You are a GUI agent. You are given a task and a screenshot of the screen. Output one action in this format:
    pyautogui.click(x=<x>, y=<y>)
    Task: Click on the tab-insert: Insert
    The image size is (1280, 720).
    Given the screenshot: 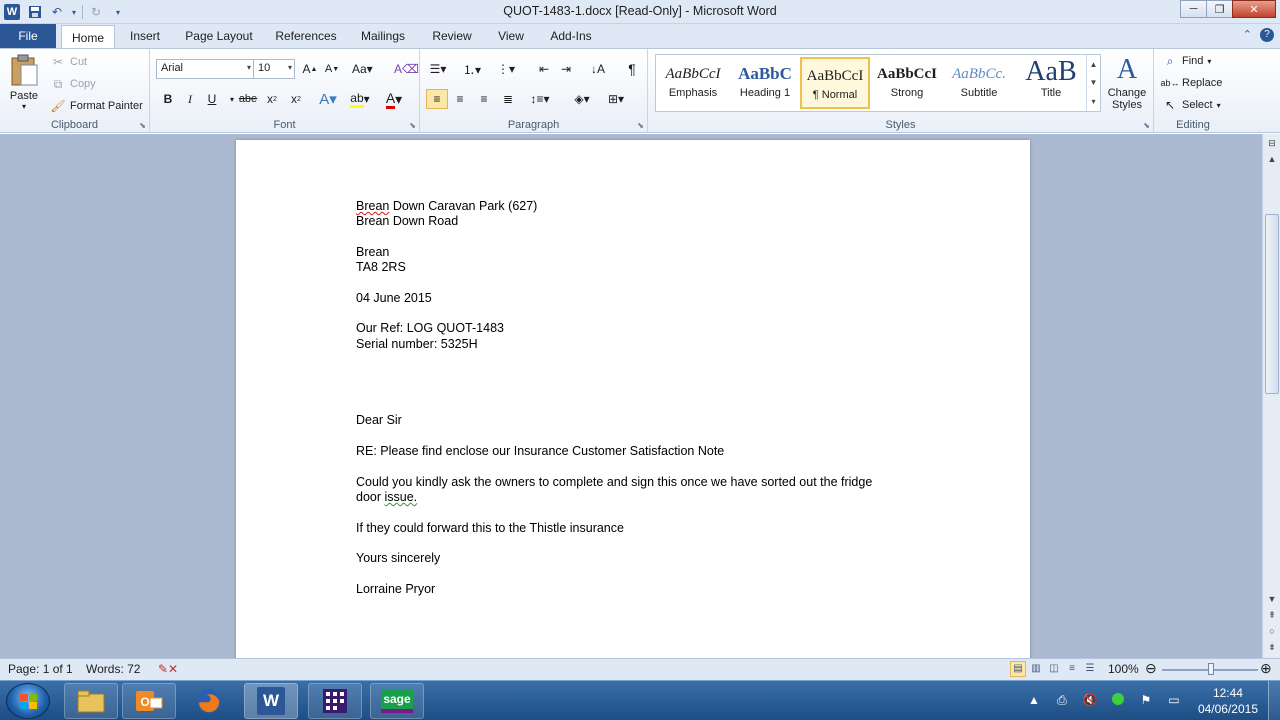 What is the action you would take?
    pyautogui.click(x=145, y=36)
    